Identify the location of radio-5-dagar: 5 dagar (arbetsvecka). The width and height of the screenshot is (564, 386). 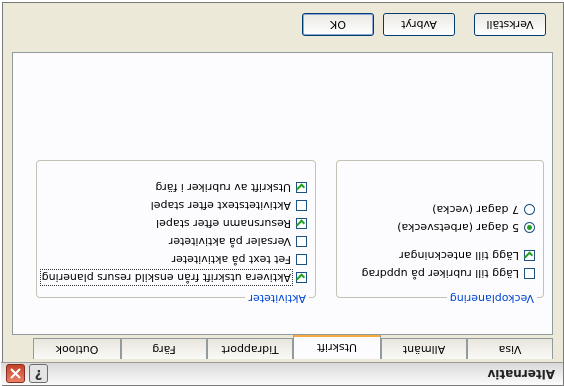
(466, 228).